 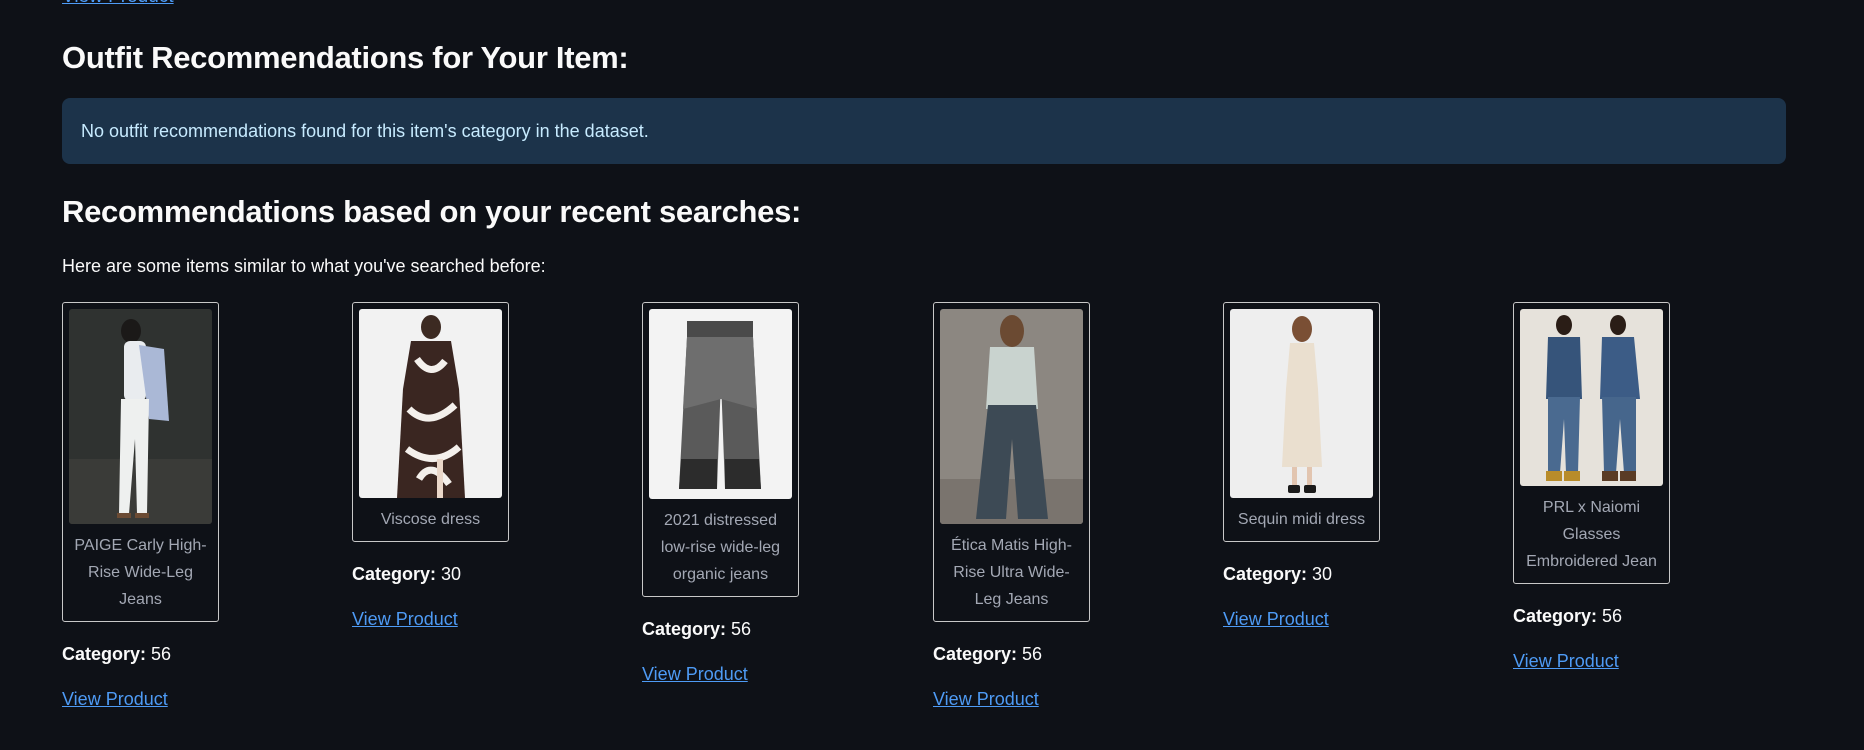 I want to click on outfit-heading: Outfit Recommendations for Your Item:, so click(x=345, y=57).